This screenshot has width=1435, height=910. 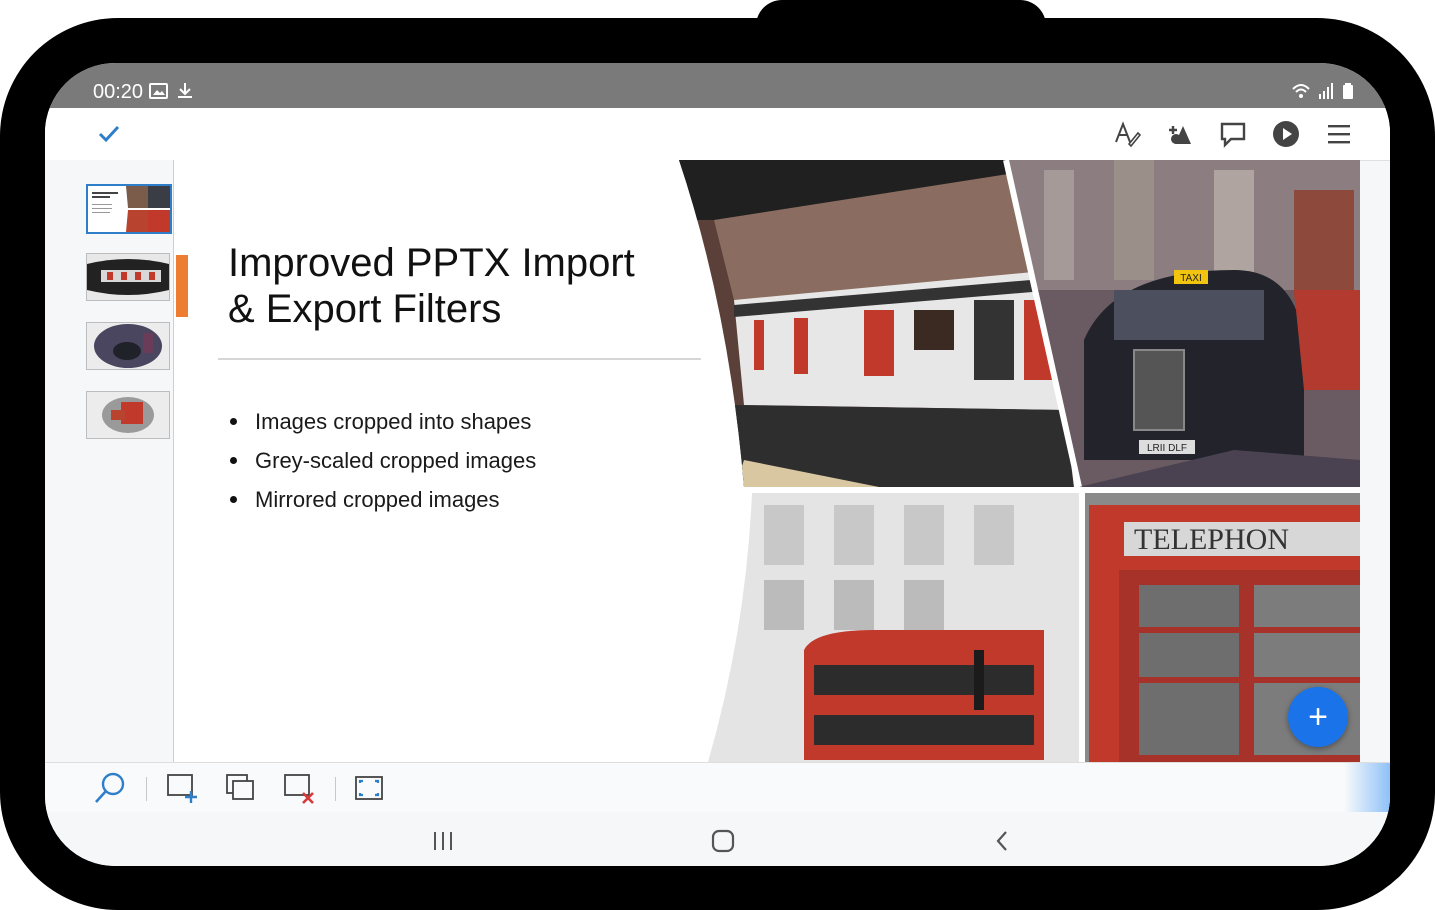 I want to click on duplicate-slide-button, so click(x=240, y=788).